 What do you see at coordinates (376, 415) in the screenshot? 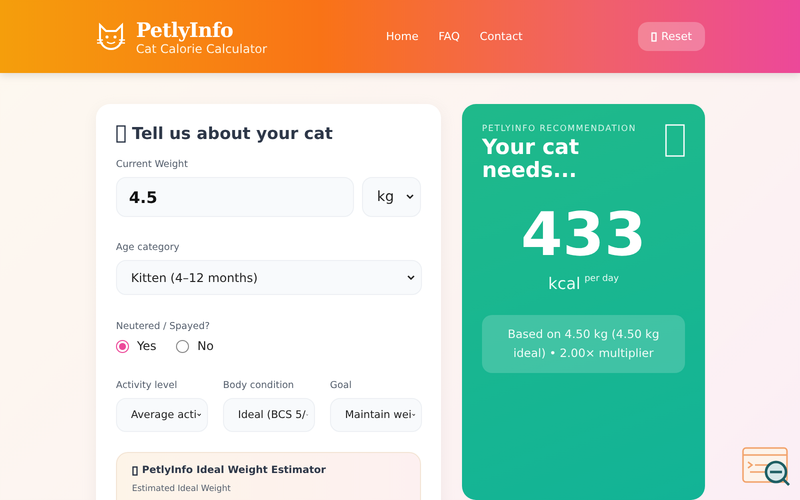
I see `dropdown-select: Maintain wei` at bounding box center [376, 415].